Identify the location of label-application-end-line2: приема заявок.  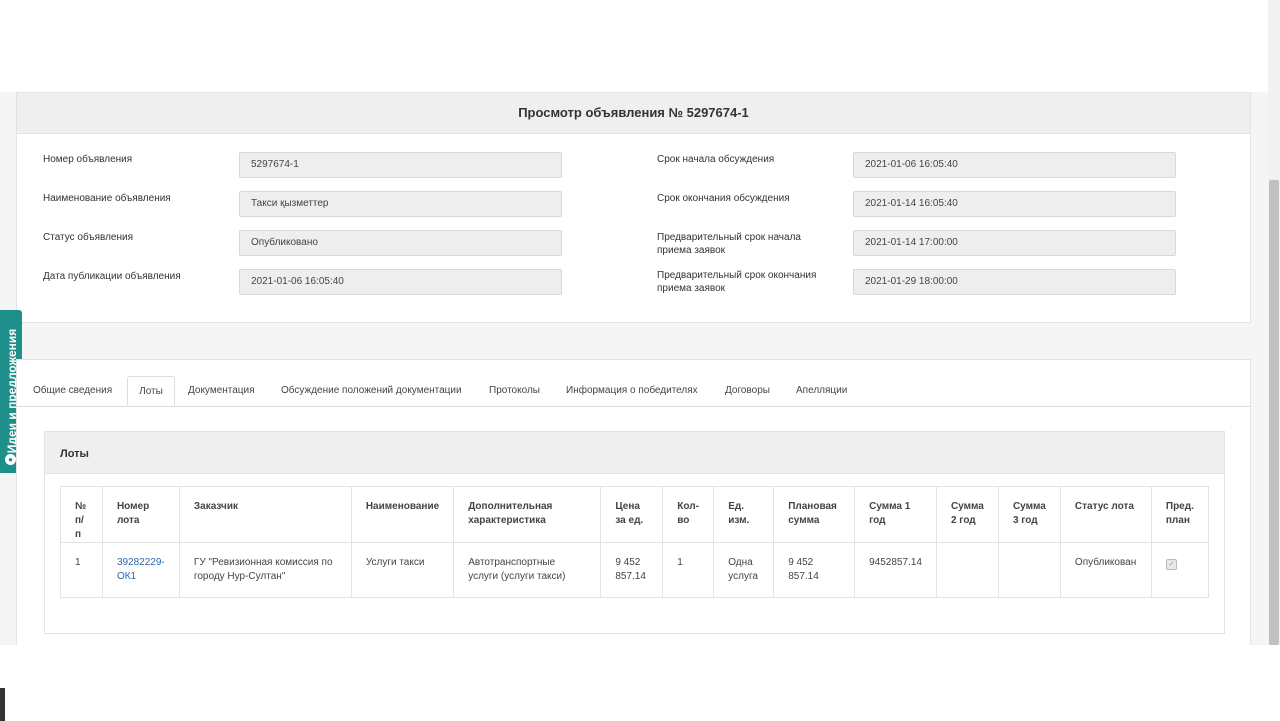
(691, 288).